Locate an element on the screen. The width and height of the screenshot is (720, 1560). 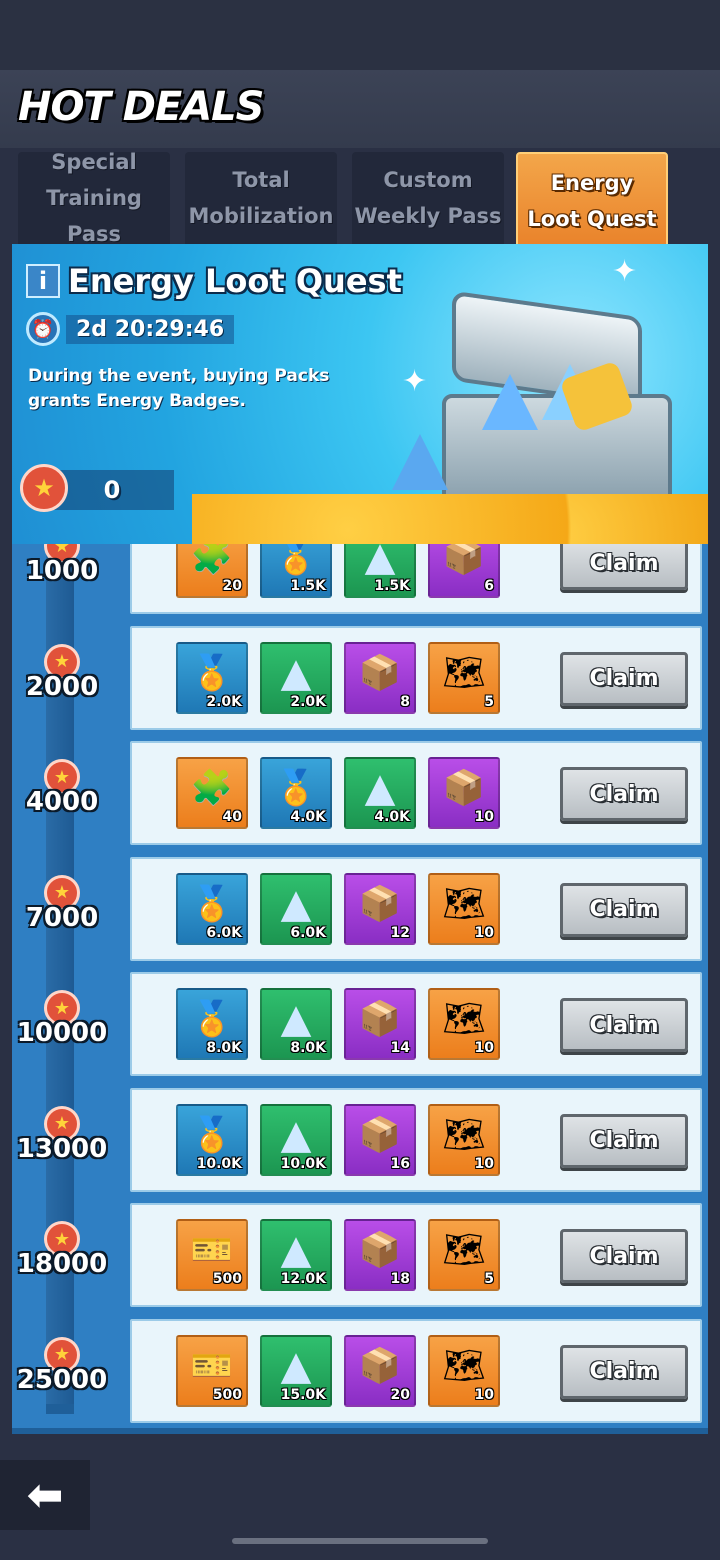
reward-quantity: 15.0K is located at coordinates (303, 1394).